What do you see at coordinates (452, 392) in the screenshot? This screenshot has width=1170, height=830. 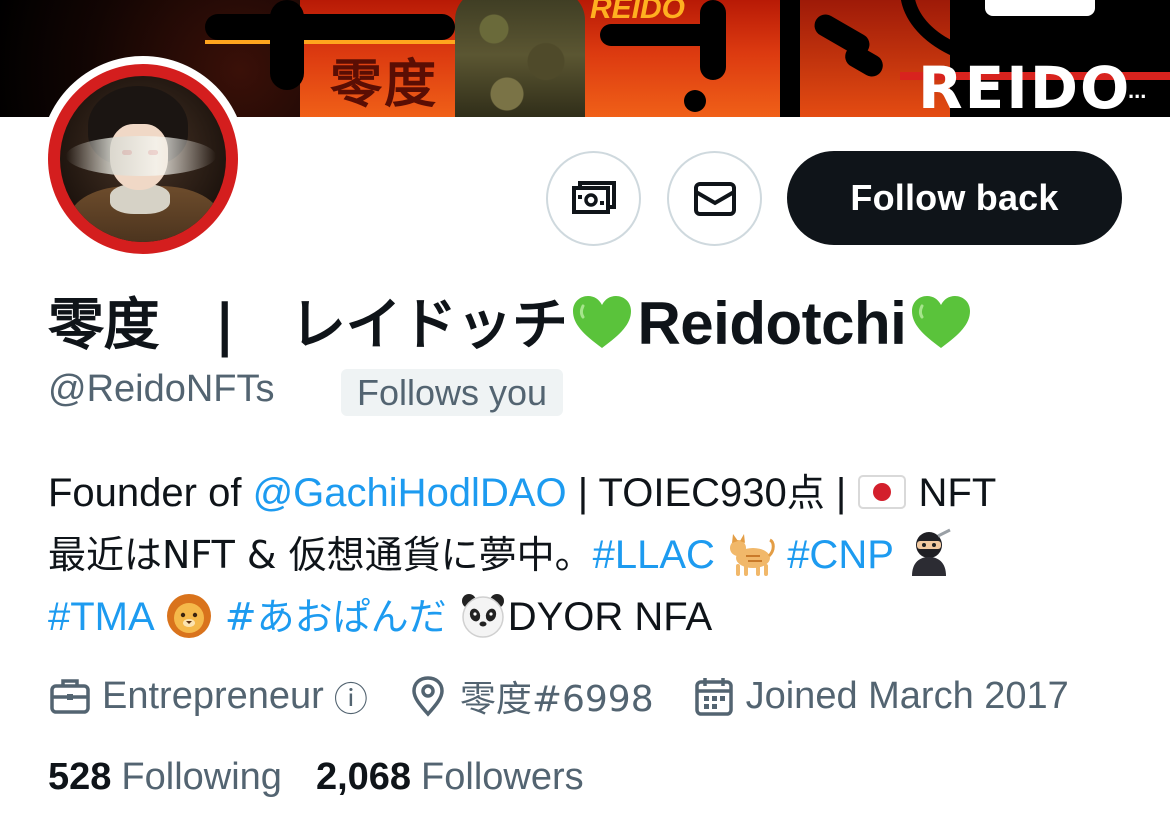 I see `follows-you-badge: Follows you` at bounding box center [452, 392].